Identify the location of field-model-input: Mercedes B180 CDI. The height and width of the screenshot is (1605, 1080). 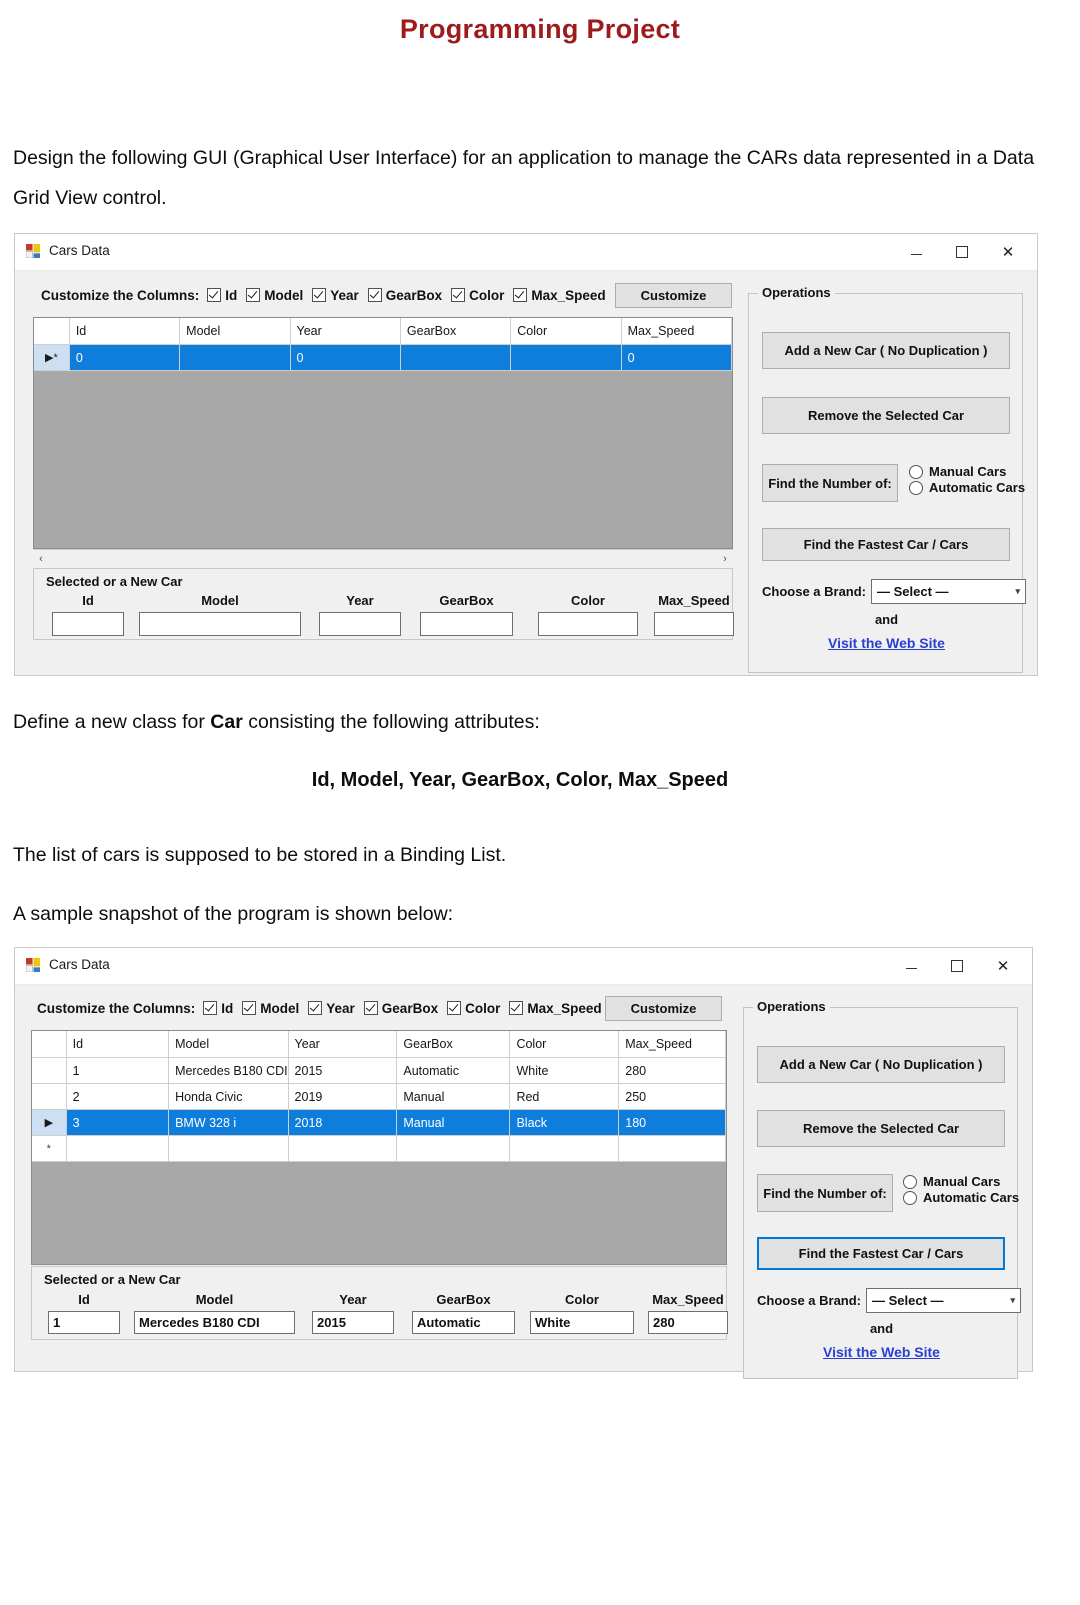
(214, 1322).